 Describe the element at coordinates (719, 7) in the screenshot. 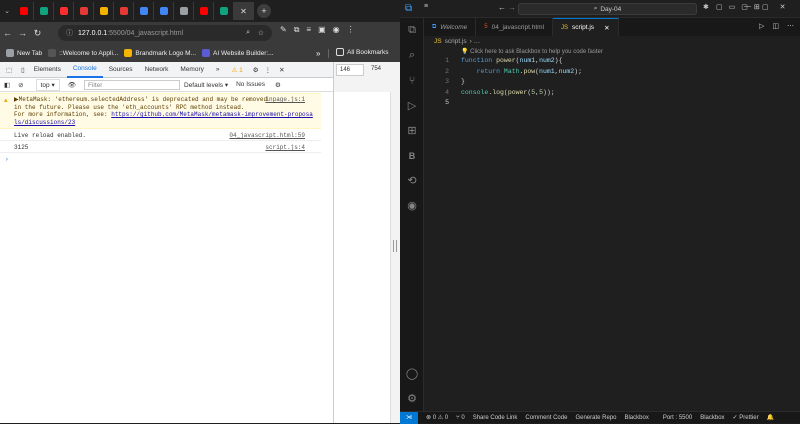

I see `toggle-sidebar-icon: ▢` at that location.